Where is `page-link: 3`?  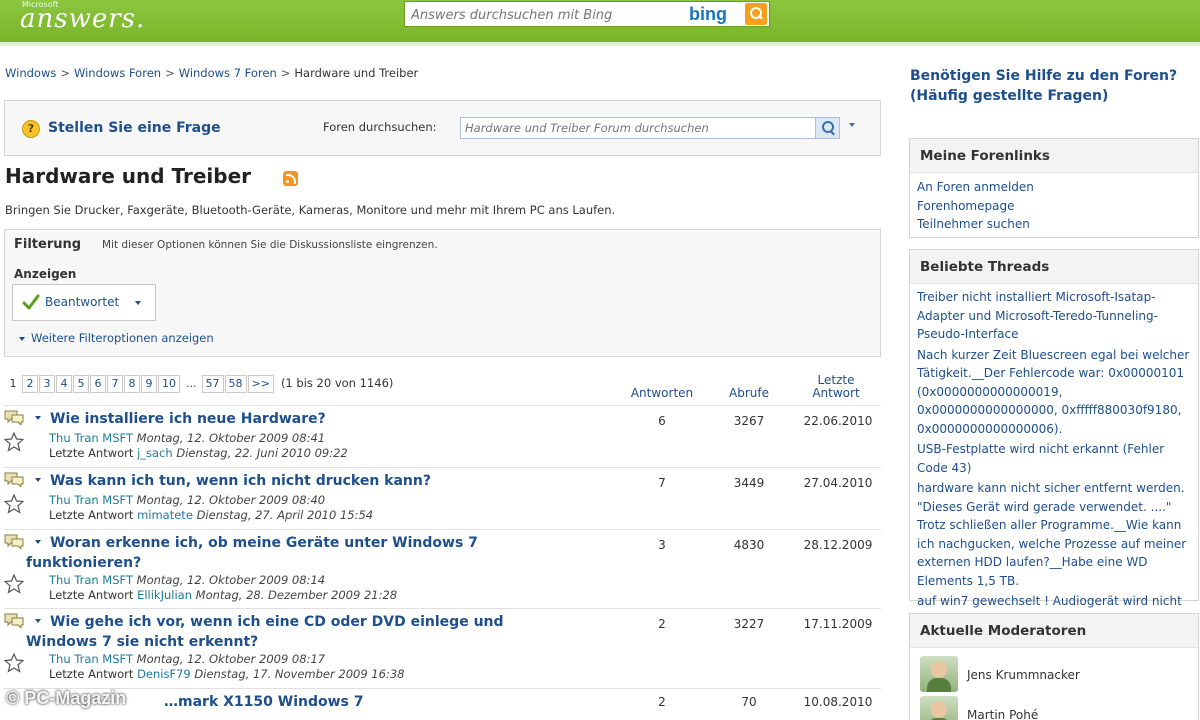 page-link: 3 is located at coordinates (47, 384).